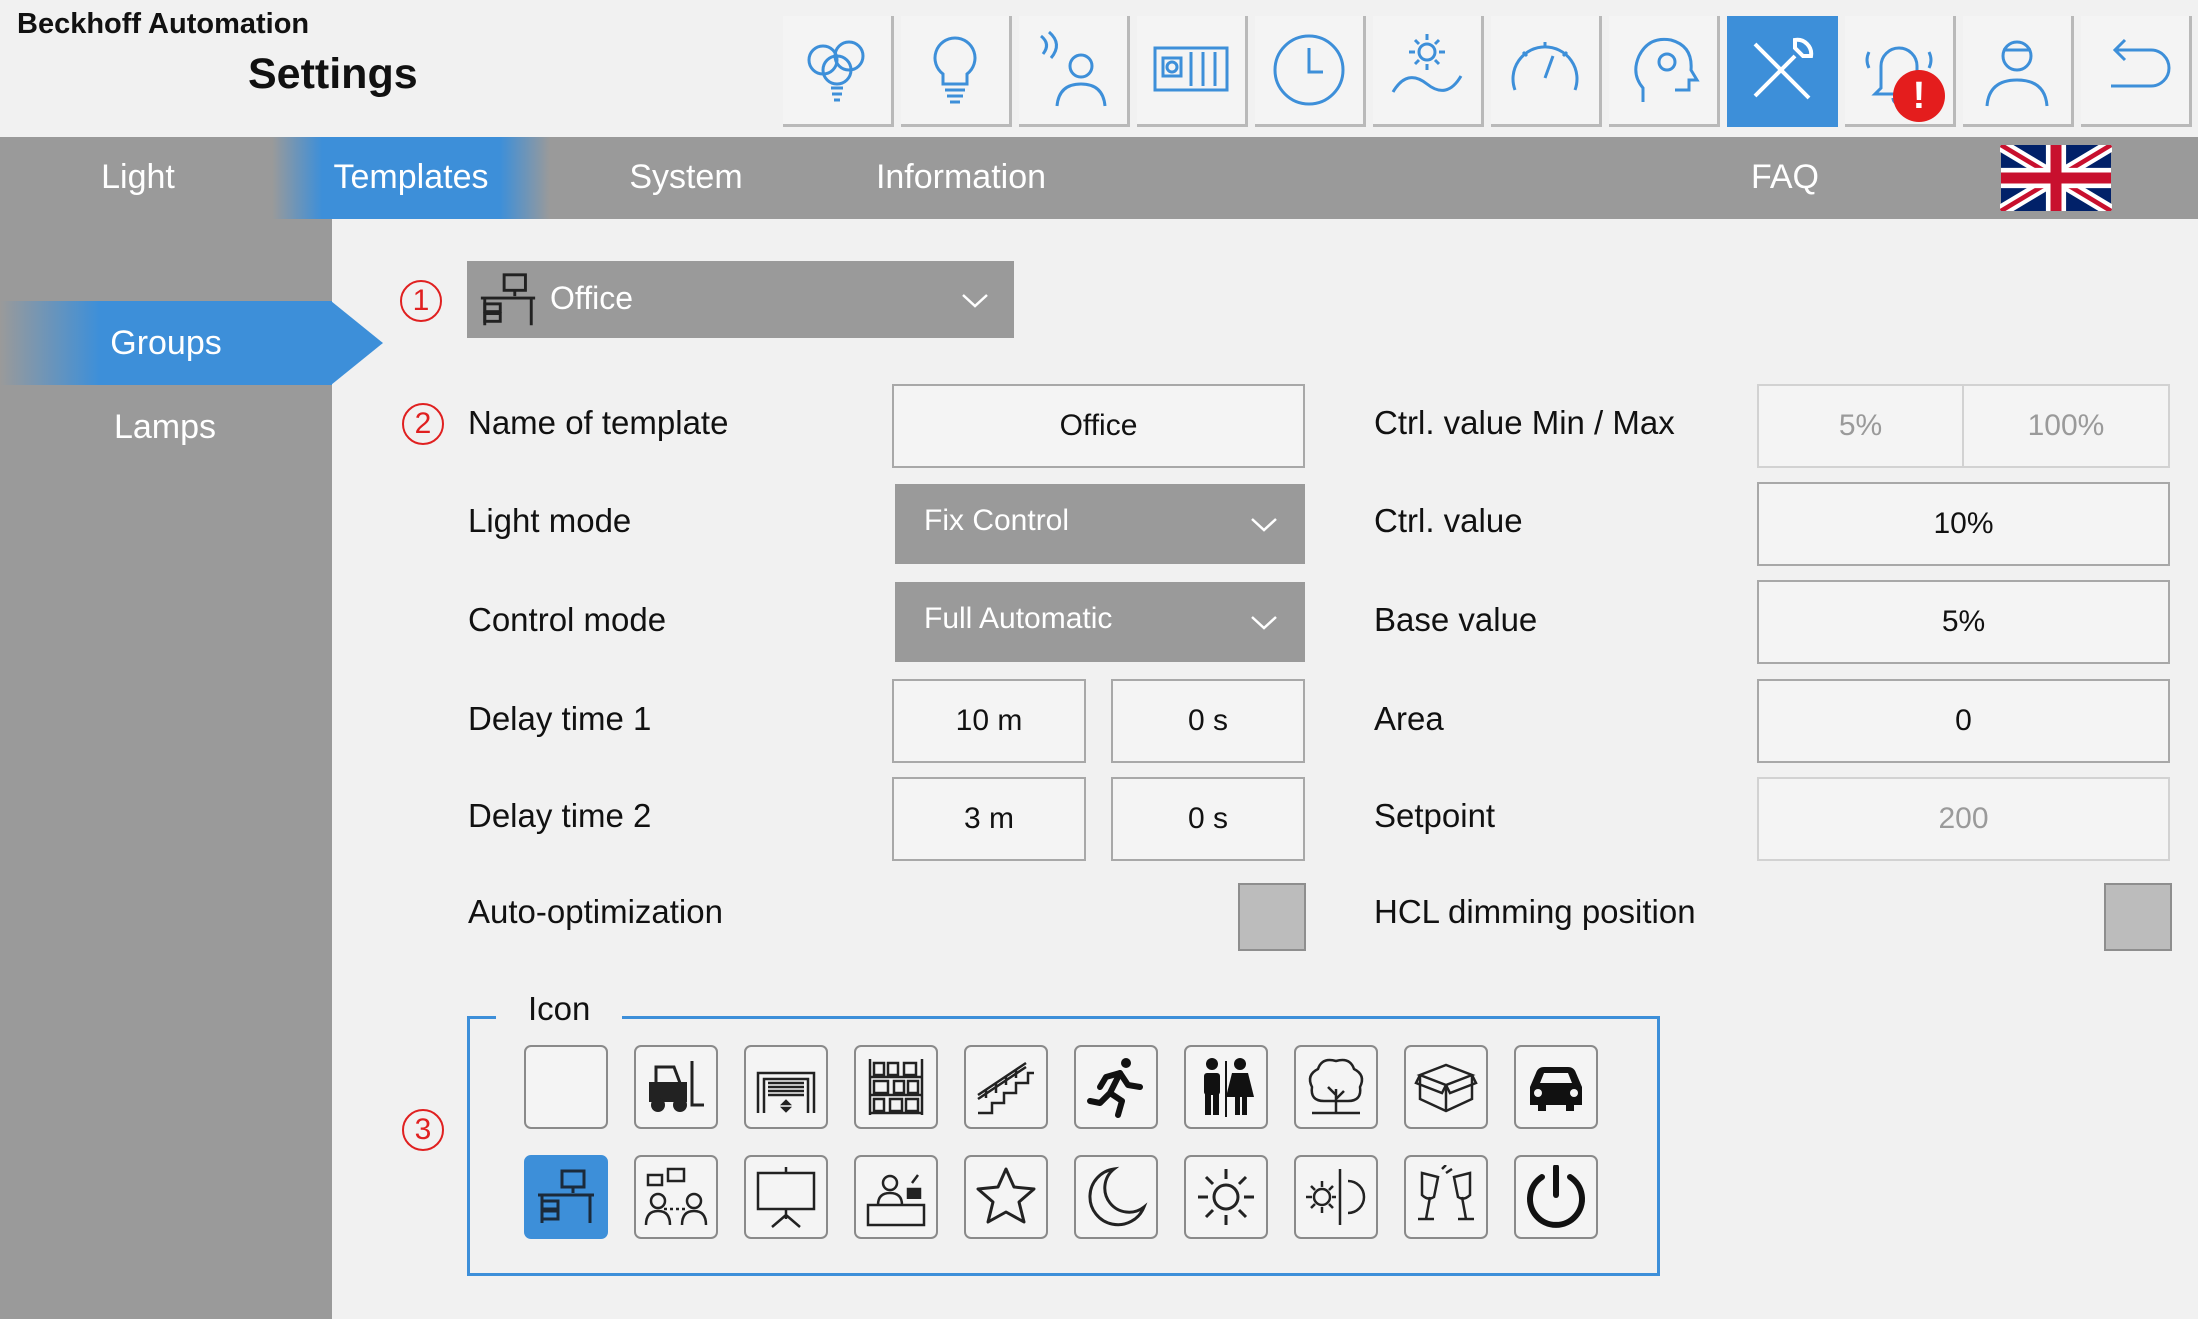 This screenshot has height=1319, width=2198. What do you see at coordinates (1963, 721) in the screenshot?
I see `area-input: 0` at bounding box center [1963, 721].